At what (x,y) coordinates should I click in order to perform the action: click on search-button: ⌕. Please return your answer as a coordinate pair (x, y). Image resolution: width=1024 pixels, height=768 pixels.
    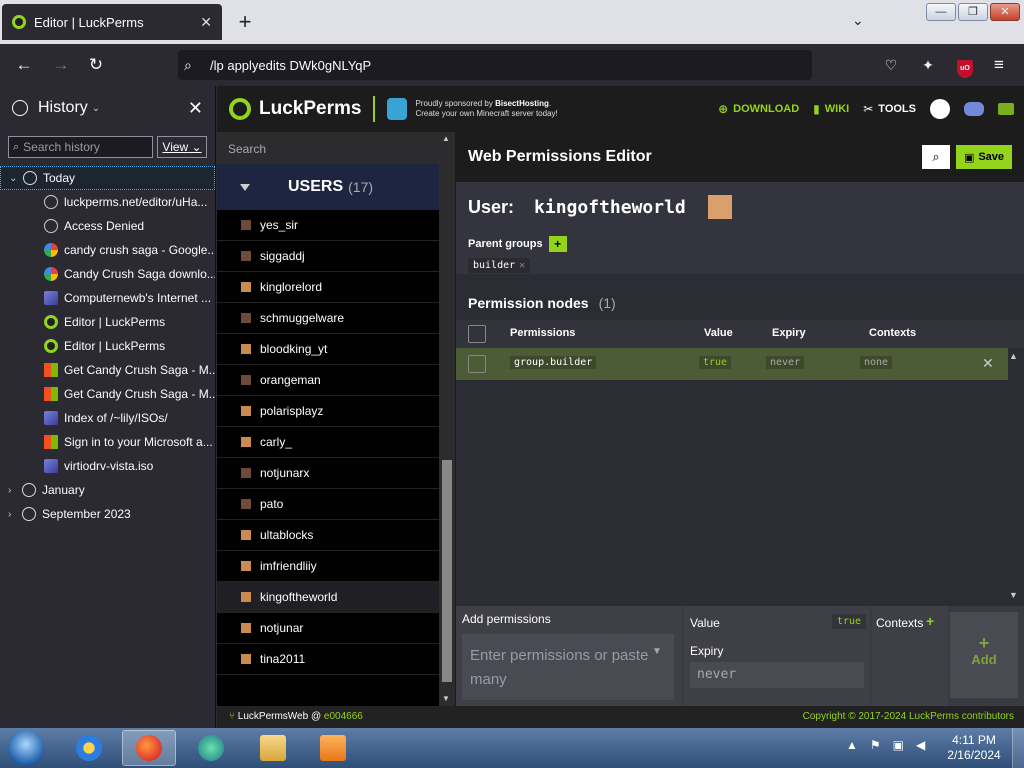
    Looking at the image, I should click on (936, 157).